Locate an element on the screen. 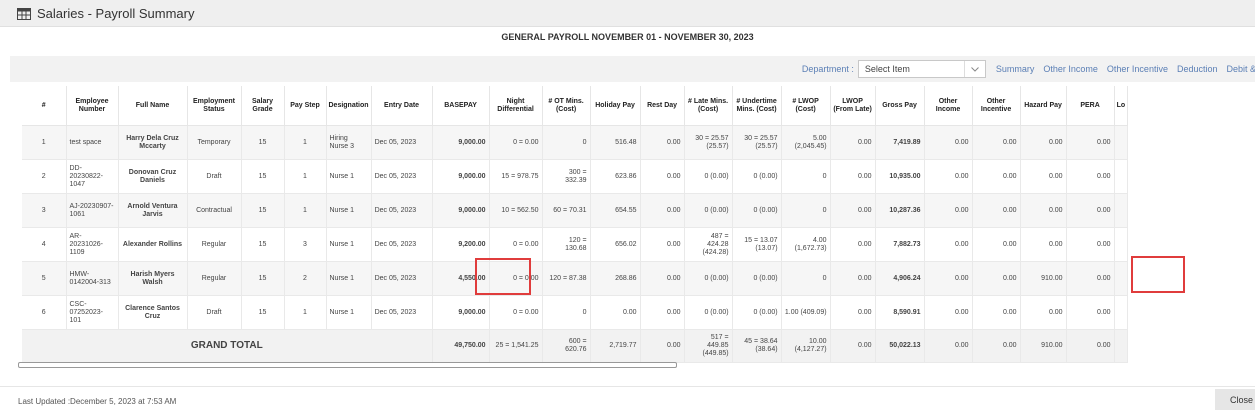 The image size is (1255, 410). table-cell: CSC-07252023-101 is located at coordinates (92, 312).